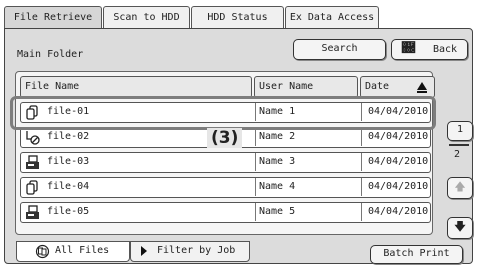  Describe the element at coordinates (225, 187) in the screenshot. I see `table-row: file-04 Name 4 04/04/2010` at that location.